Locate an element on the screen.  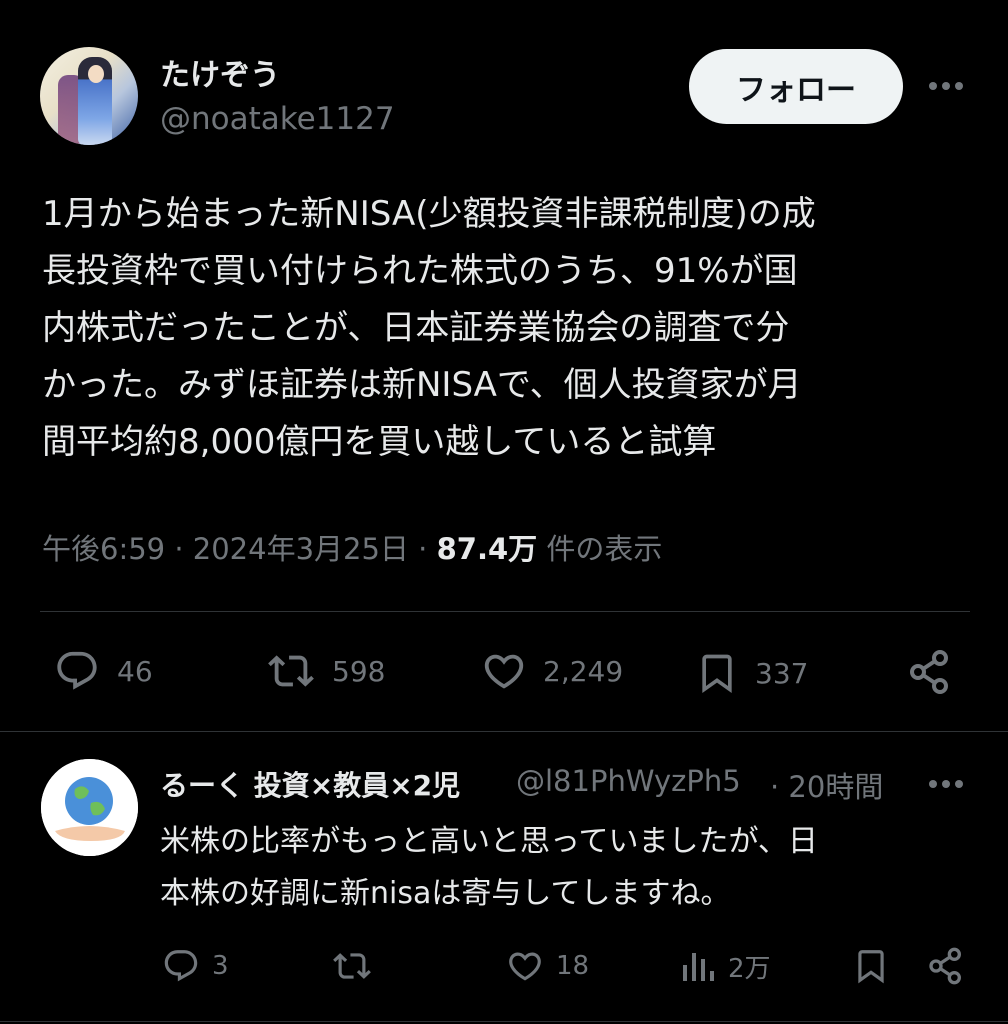
reply-bookmark-button is located at coordinates (871, 966).